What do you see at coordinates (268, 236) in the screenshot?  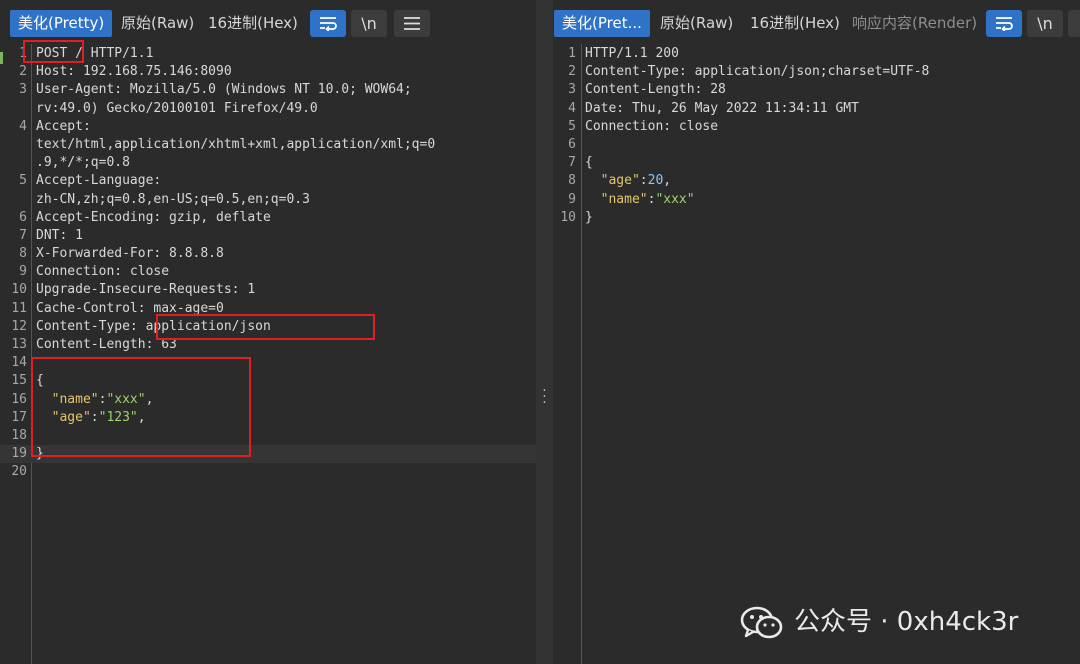 I see `code-line: 7 DNT: 1` at bounding box center [268, 236].